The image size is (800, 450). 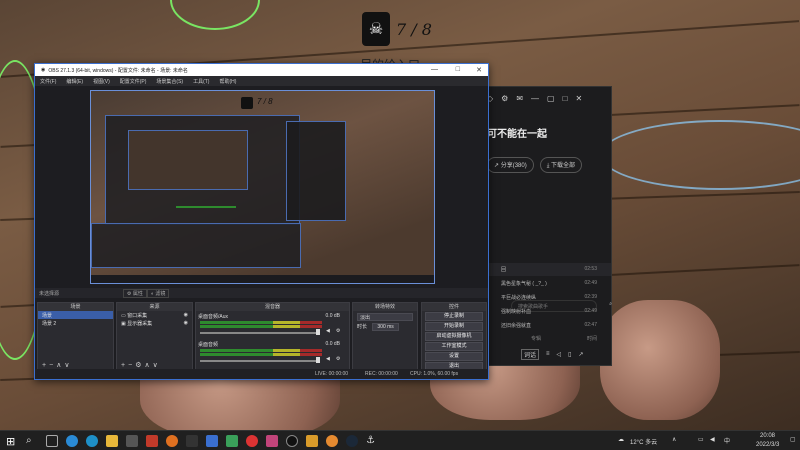 What do you see at coordinates (546, 269) in the screenshot?
I see `song-row: 回 02:53` at bounding box center [546, 269].